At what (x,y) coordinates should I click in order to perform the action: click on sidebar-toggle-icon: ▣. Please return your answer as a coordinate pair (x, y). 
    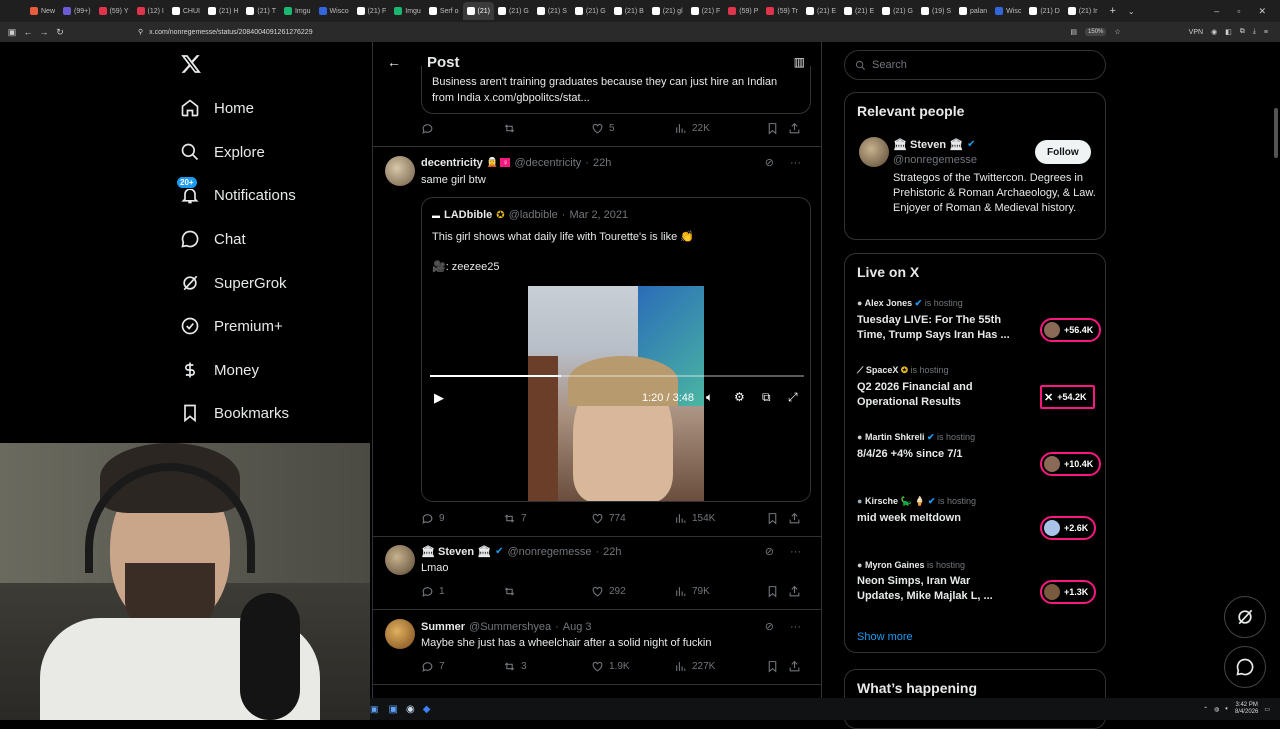
    Looking at the image, I should click on (12, 32).